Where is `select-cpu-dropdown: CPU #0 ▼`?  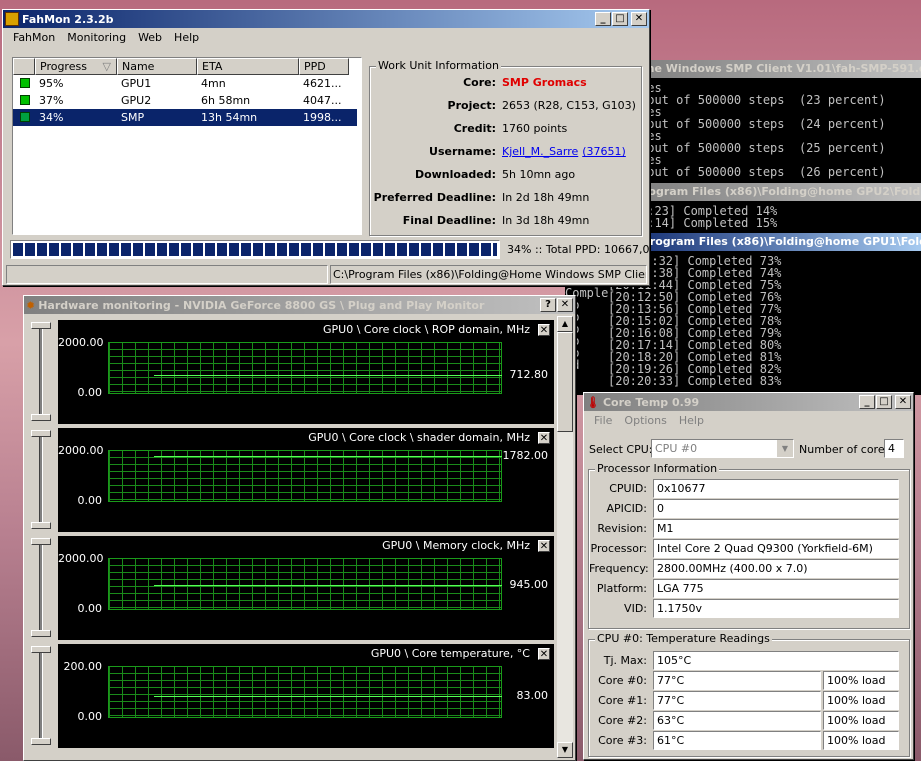
select-cpu-dropdown: CPU #0 ▼ is located at coordinates (722, 448).